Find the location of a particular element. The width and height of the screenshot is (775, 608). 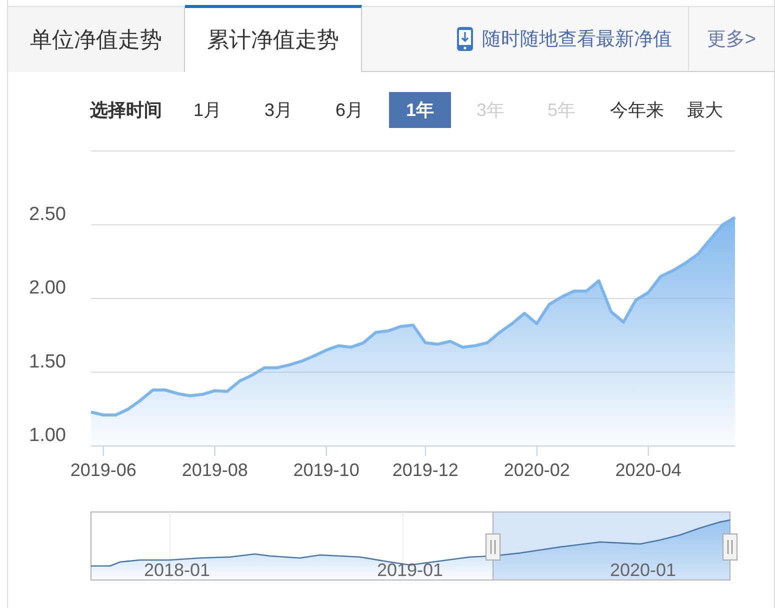

time-range-option: 今年来 is located at coordinates (637, 110).